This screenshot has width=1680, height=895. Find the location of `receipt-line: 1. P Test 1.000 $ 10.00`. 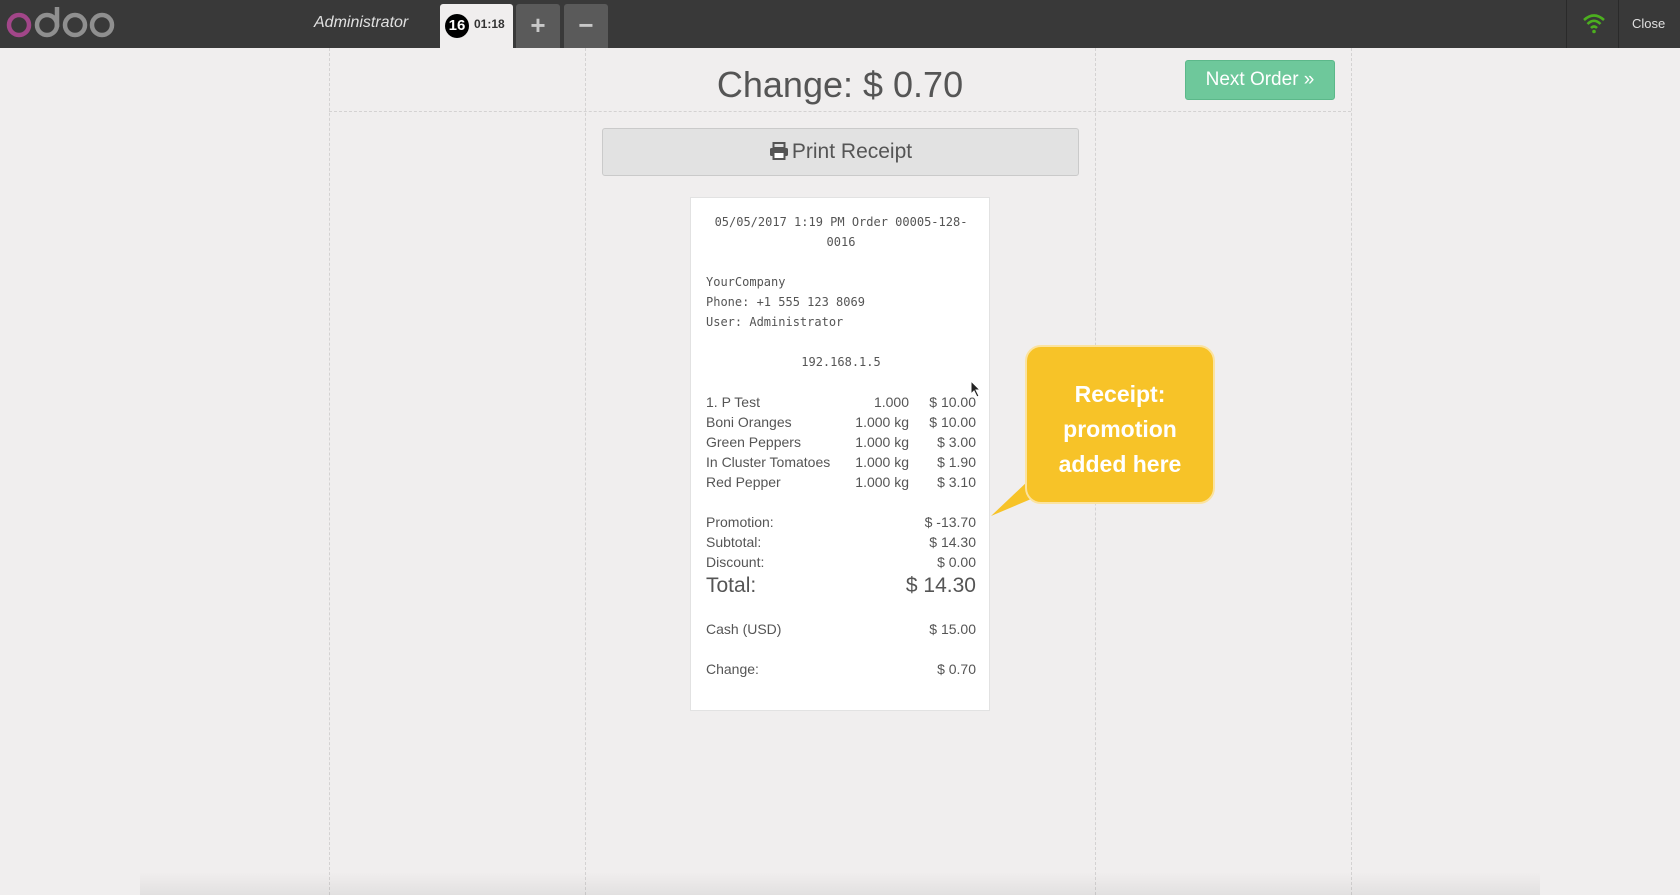

receipt-line: 1. P Test 1.000 $ 10.00 is located at coordinates (841, 402).